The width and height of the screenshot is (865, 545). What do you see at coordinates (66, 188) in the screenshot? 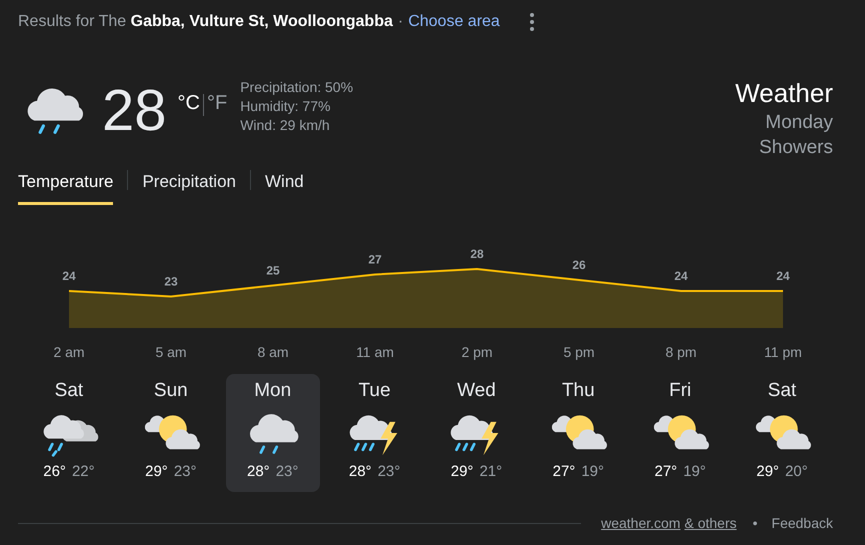
I see `chart-tab: Temperature` at bounding box center [66, 188].